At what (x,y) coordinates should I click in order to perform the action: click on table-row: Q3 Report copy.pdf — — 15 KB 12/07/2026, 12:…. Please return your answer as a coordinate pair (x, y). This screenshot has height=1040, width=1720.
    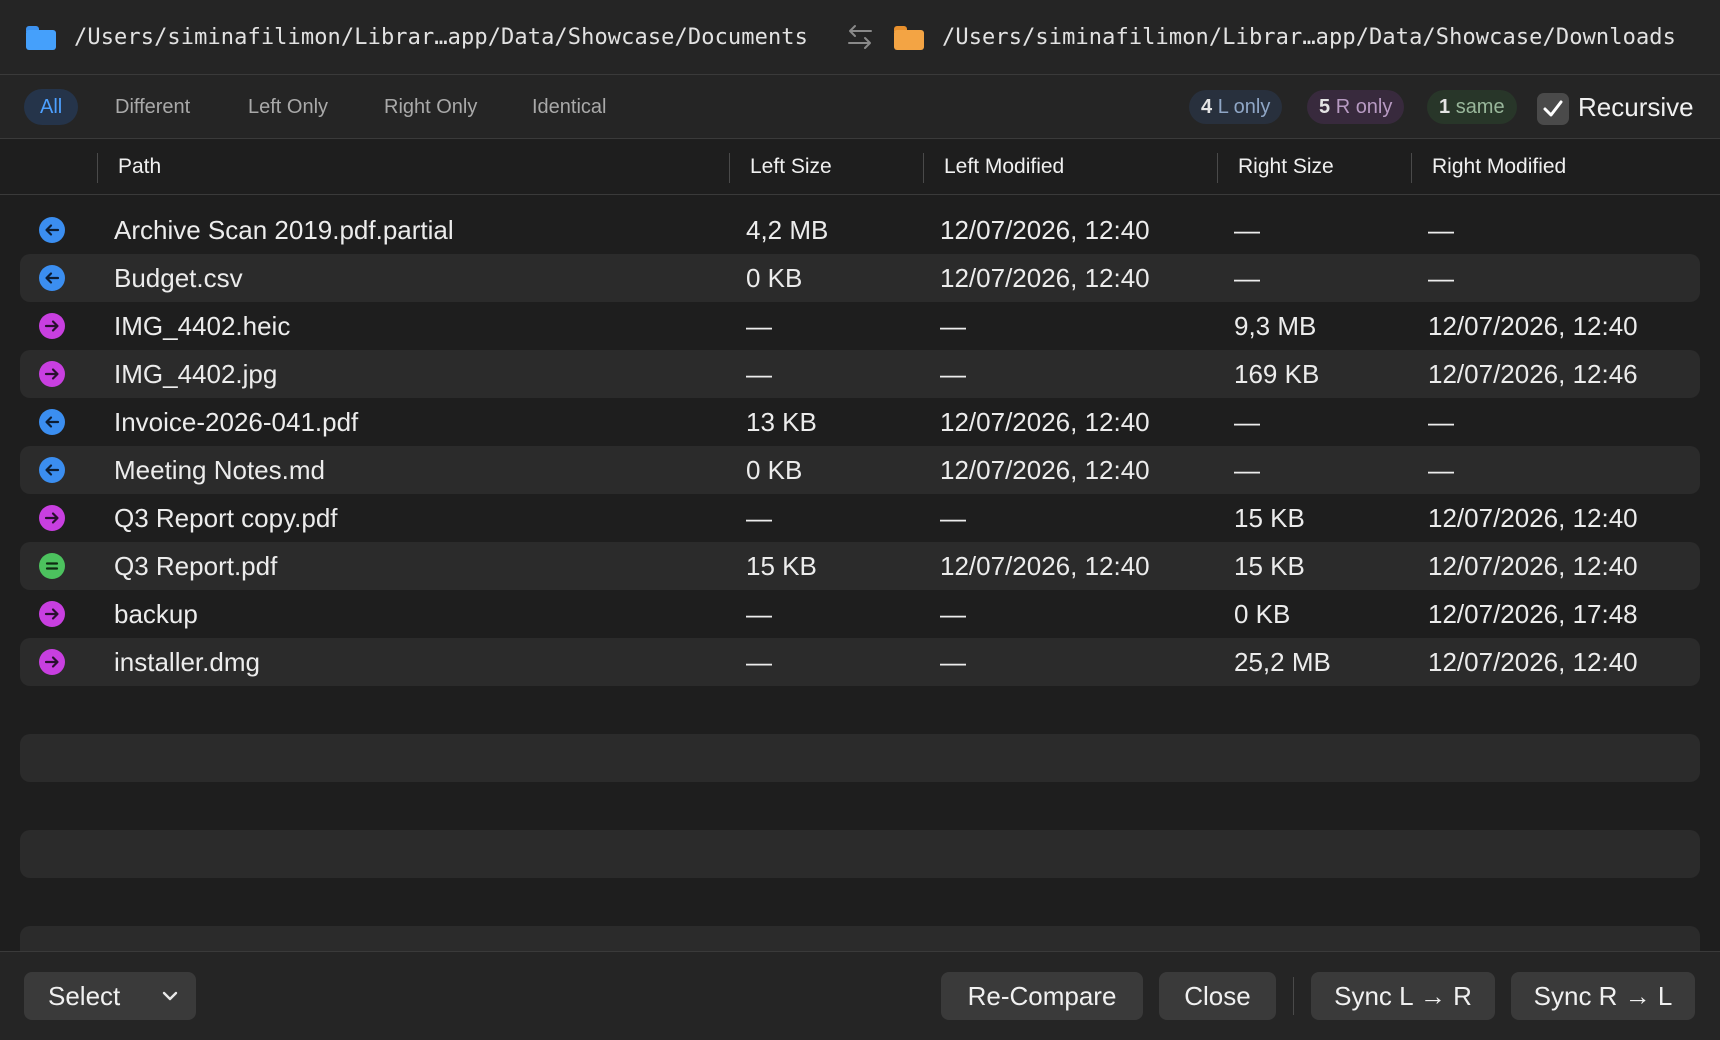
    Looking at the image, I should click on (860, 518).